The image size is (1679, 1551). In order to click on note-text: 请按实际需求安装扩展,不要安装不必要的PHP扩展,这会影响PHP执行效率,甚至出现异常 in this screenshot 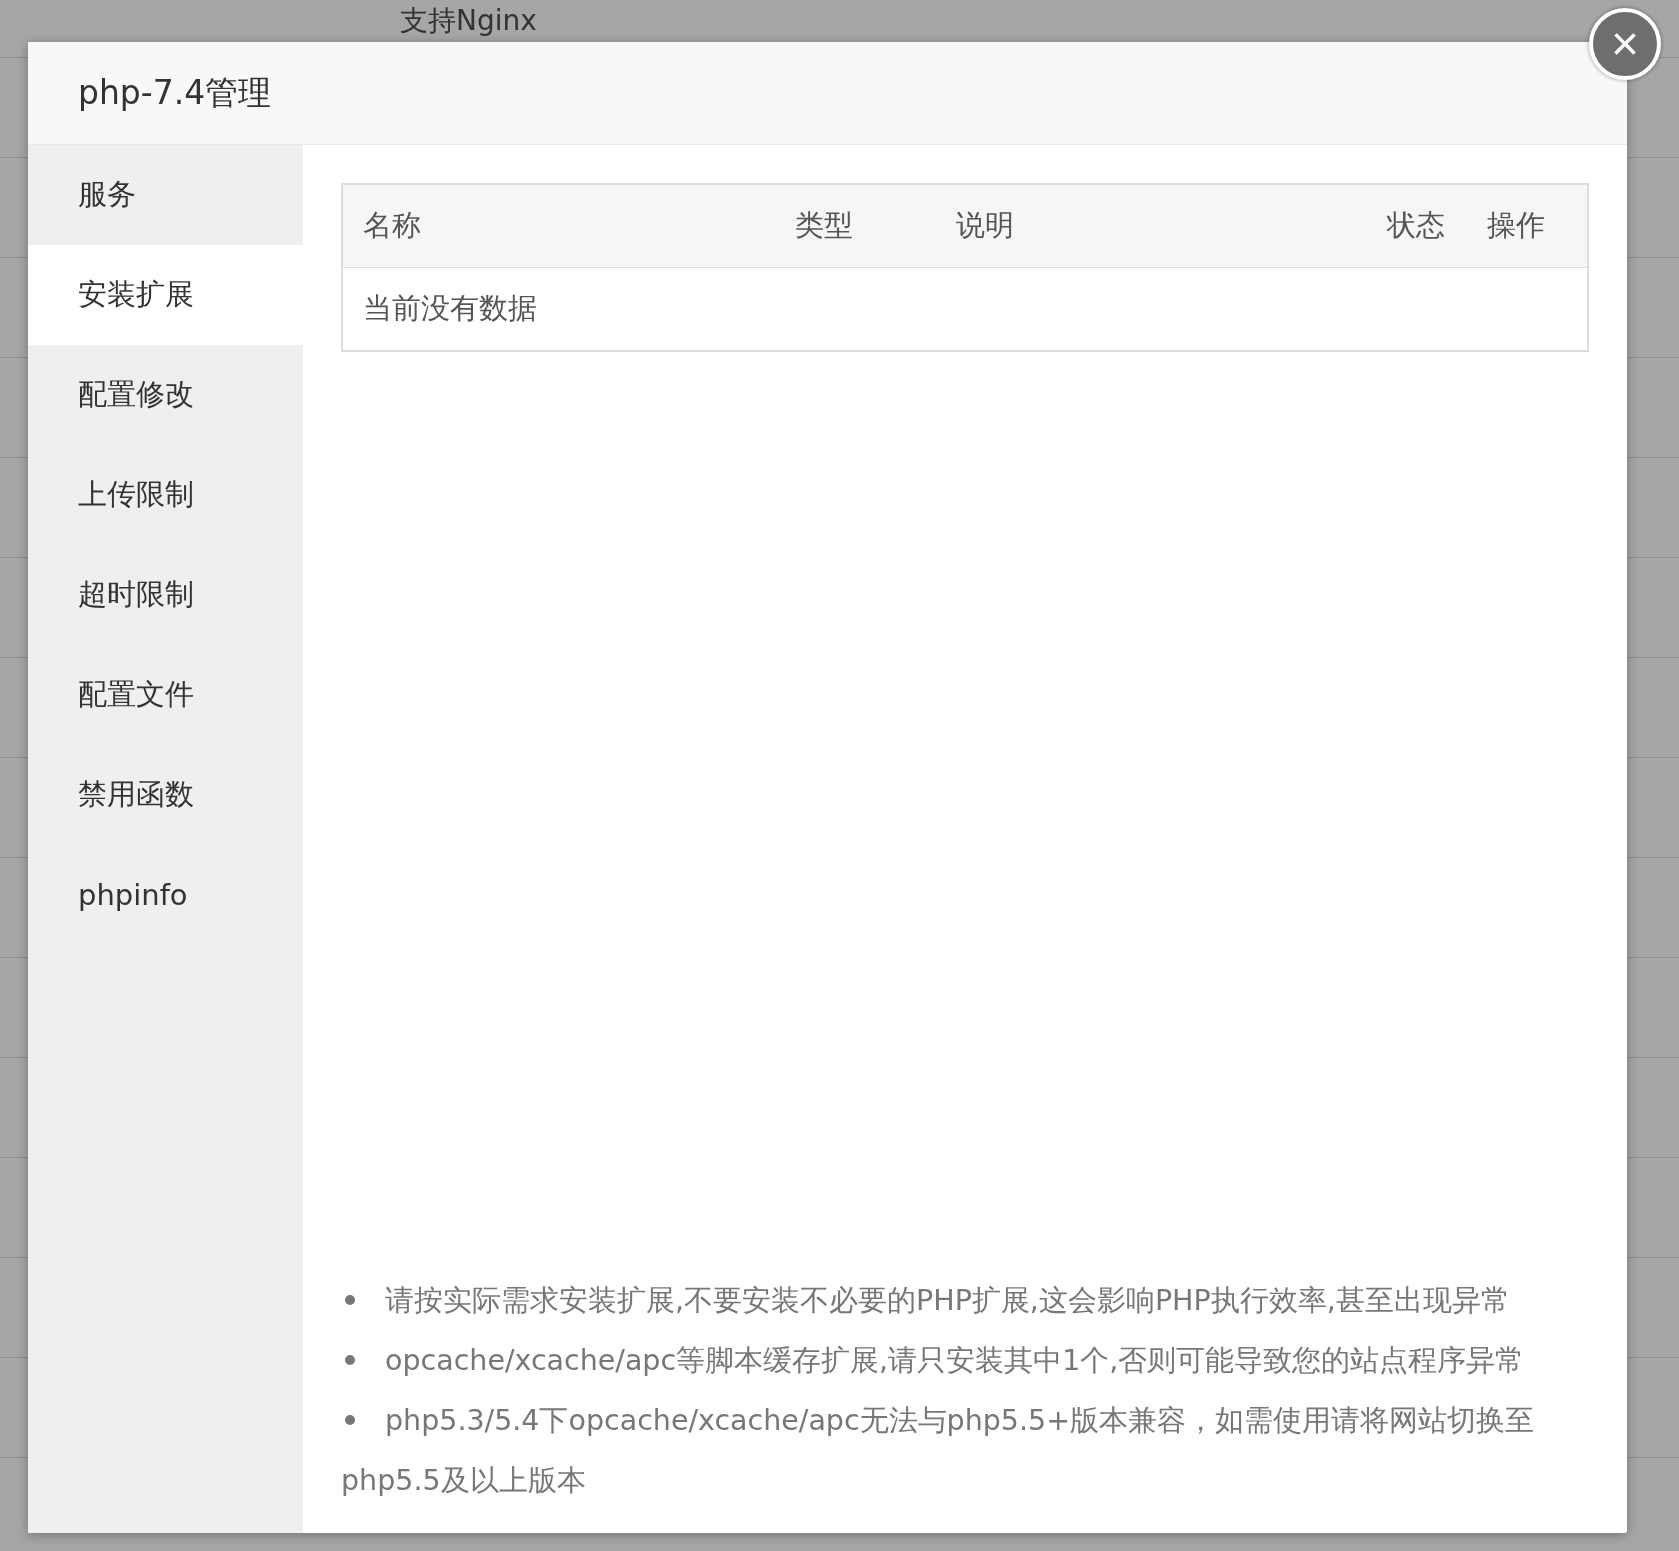, I will do `click(956, 1301)`.